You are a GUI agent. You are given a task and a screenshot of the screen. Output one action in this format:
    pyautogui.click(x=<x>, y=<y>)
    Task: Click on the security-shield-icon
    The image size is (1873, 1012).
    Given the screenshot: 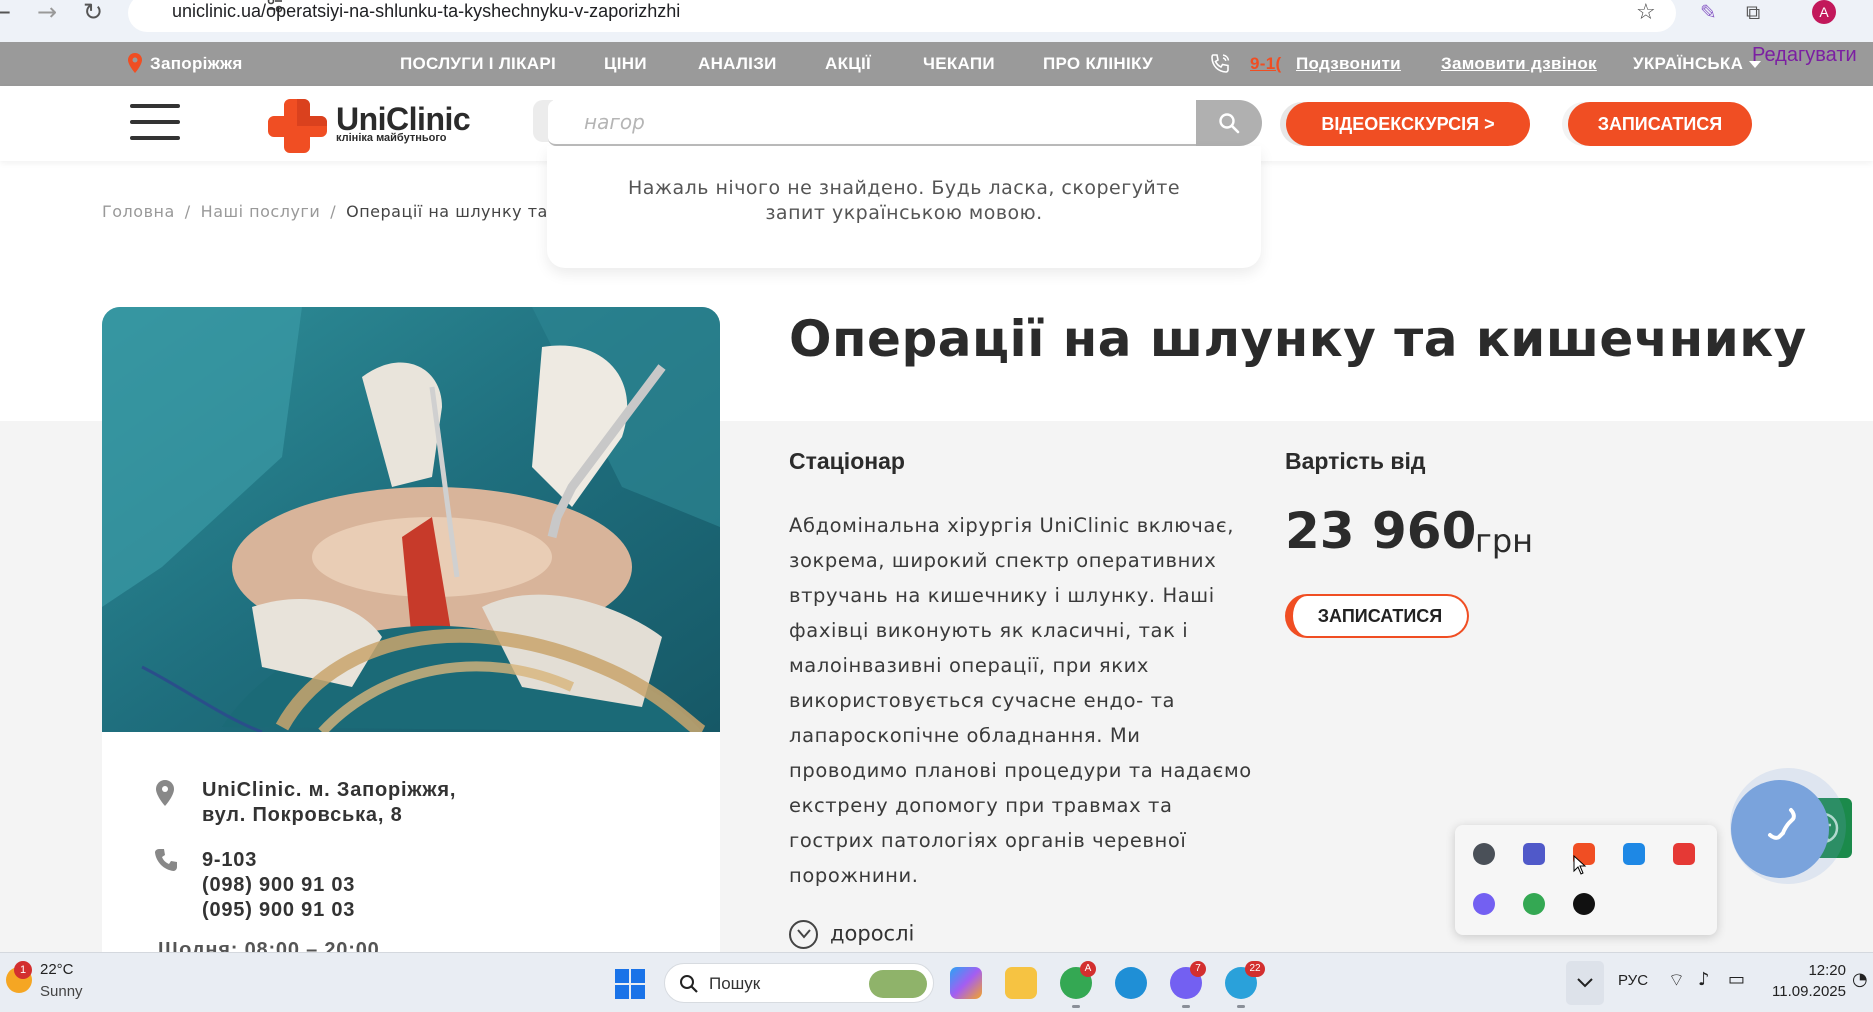 What is the action you would take?
    pyautogui.click(x=1634, y=854)
    